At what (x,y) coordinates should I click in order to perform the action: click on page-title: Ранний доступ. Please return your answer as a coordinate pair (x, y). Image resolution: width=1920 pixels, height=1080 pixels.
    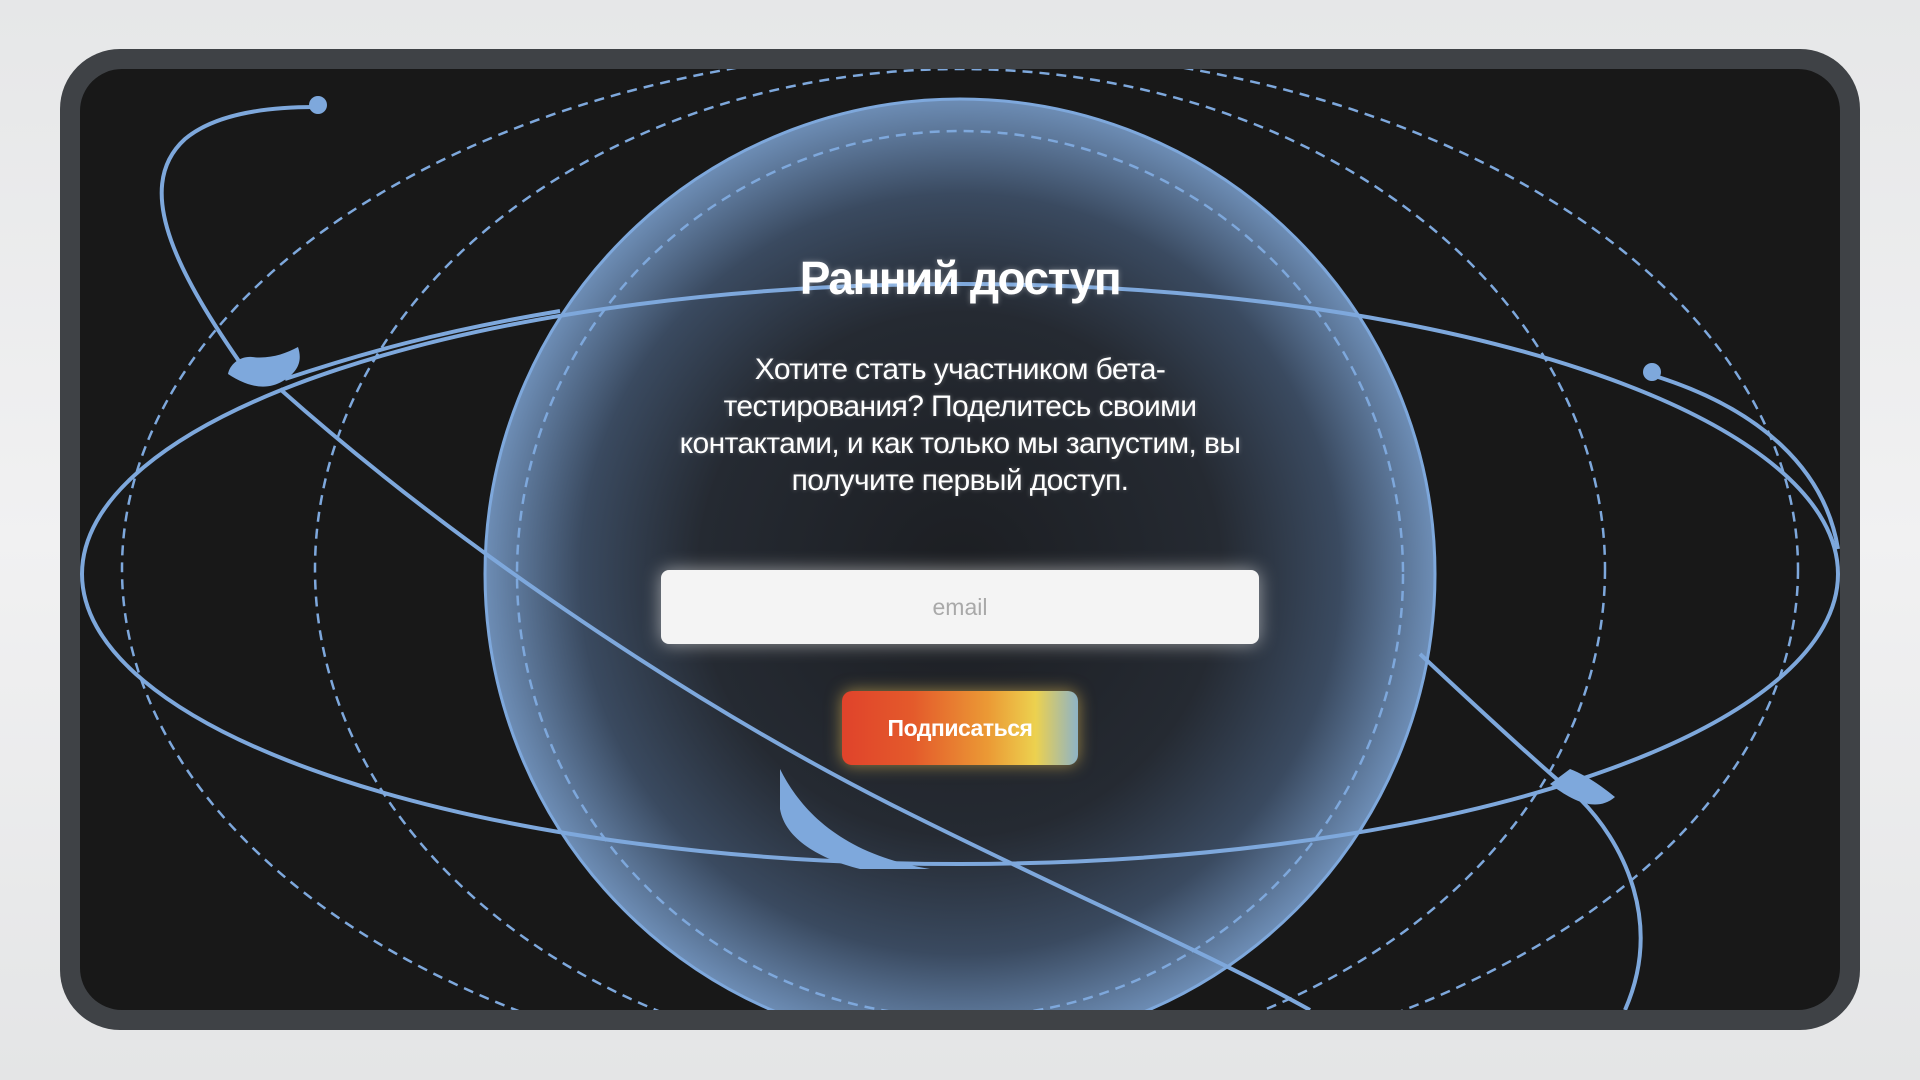
    Looking at the image, I should click on (960, 278).